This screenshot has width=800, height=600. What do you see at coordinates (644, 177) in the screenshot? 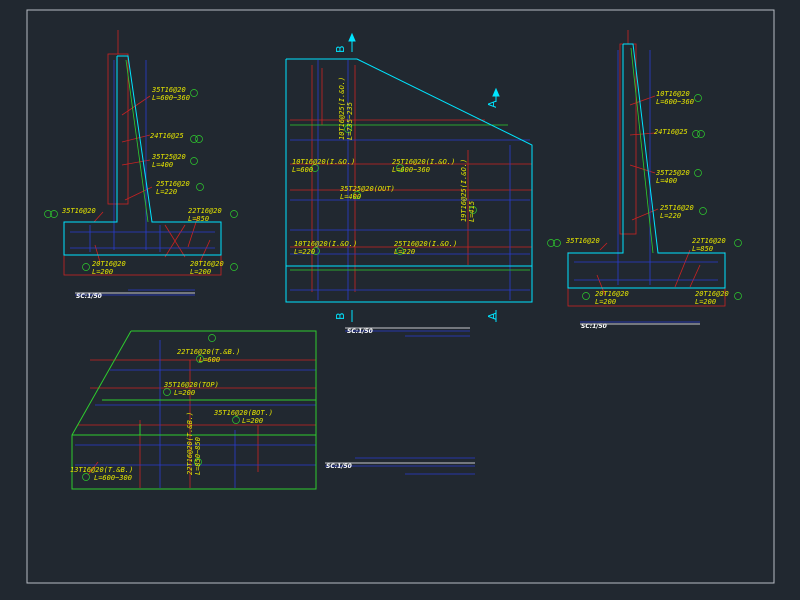
I see `section-right-drawing` at bounding box center [644, 177].